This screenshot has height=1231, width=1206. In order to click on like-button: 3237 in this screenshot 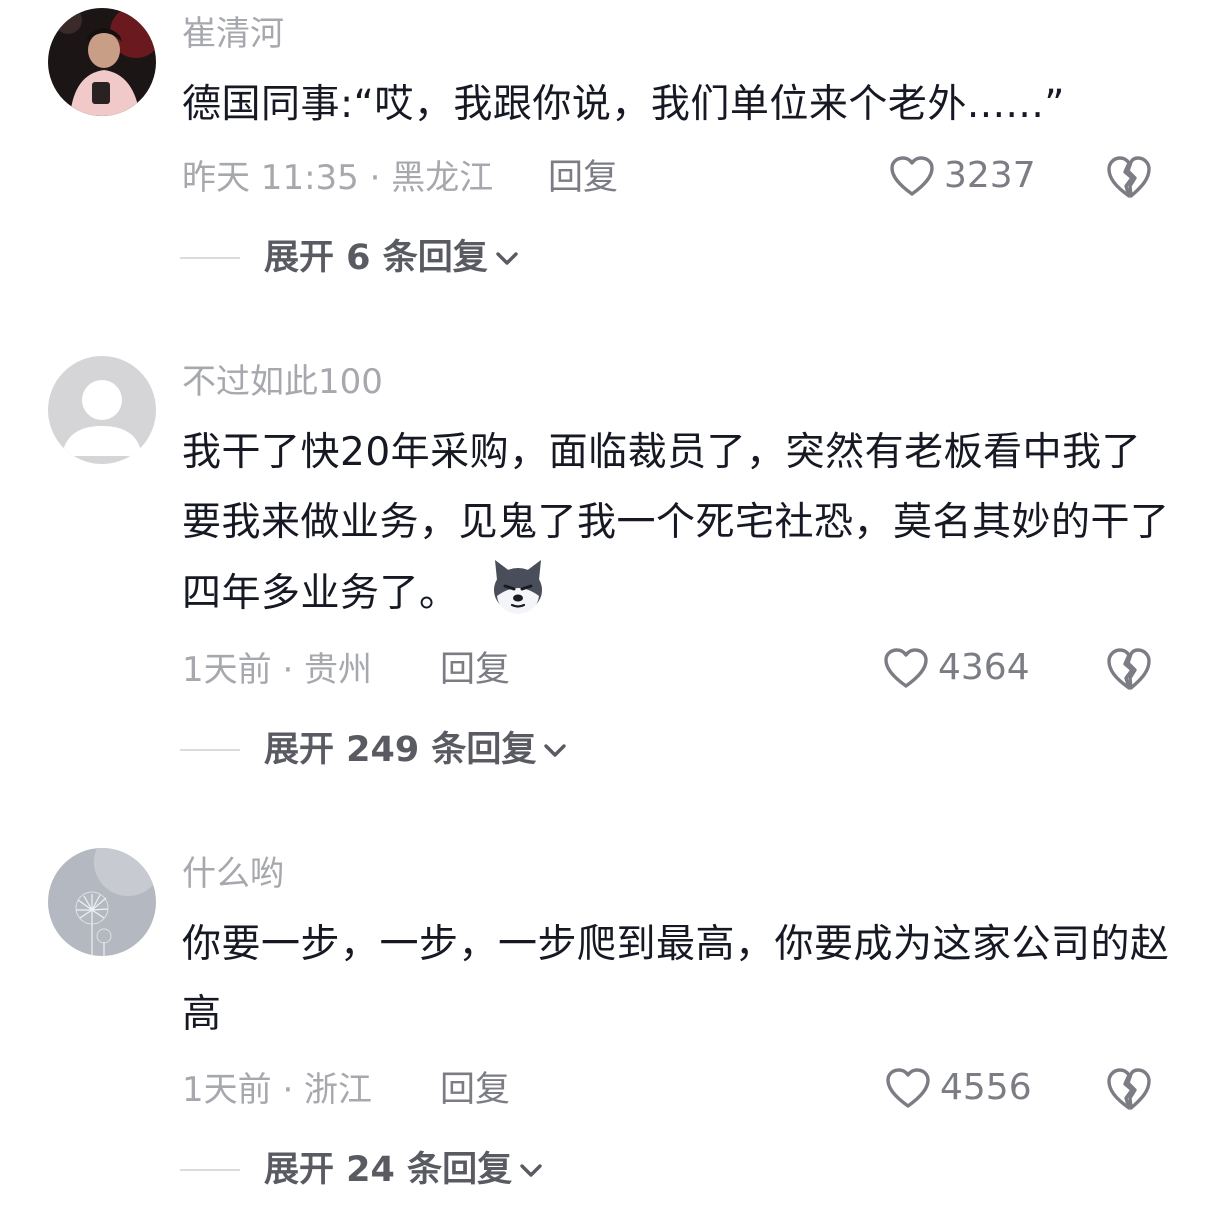, I will do `click(962, 176)`.